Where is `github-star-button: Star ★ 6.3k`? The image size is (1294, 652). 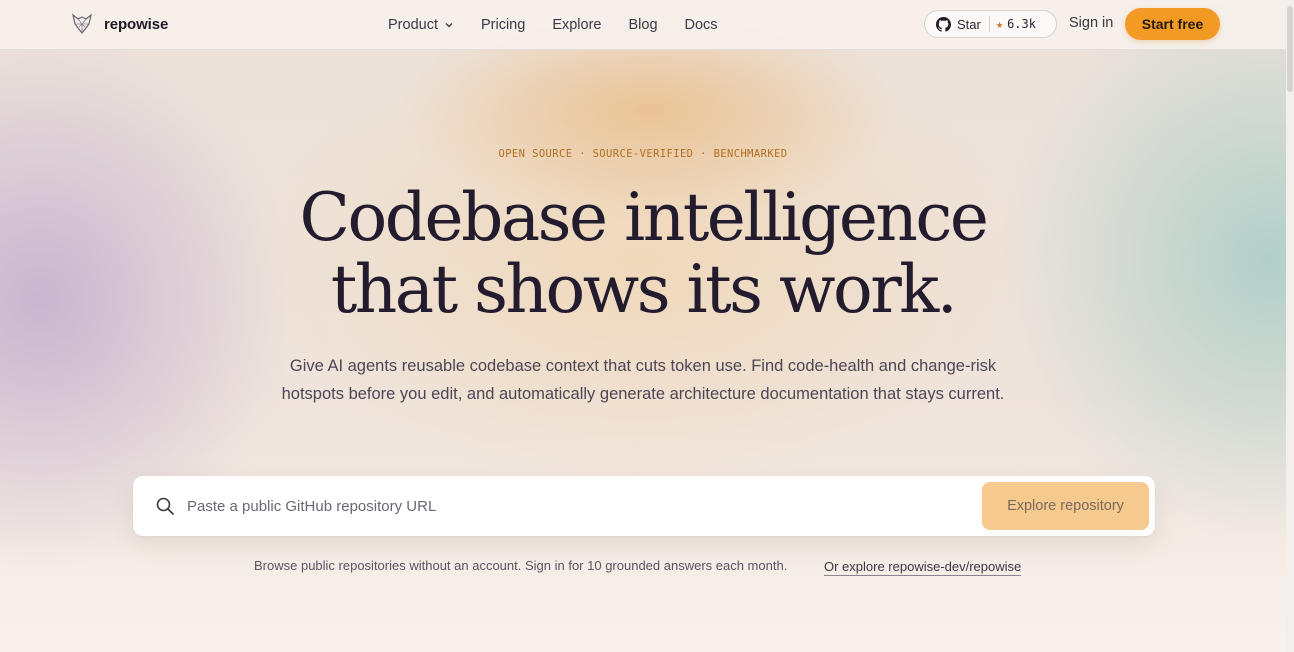 github-star-button: Star ★ 6.3k is located at coordinates (990, 24).